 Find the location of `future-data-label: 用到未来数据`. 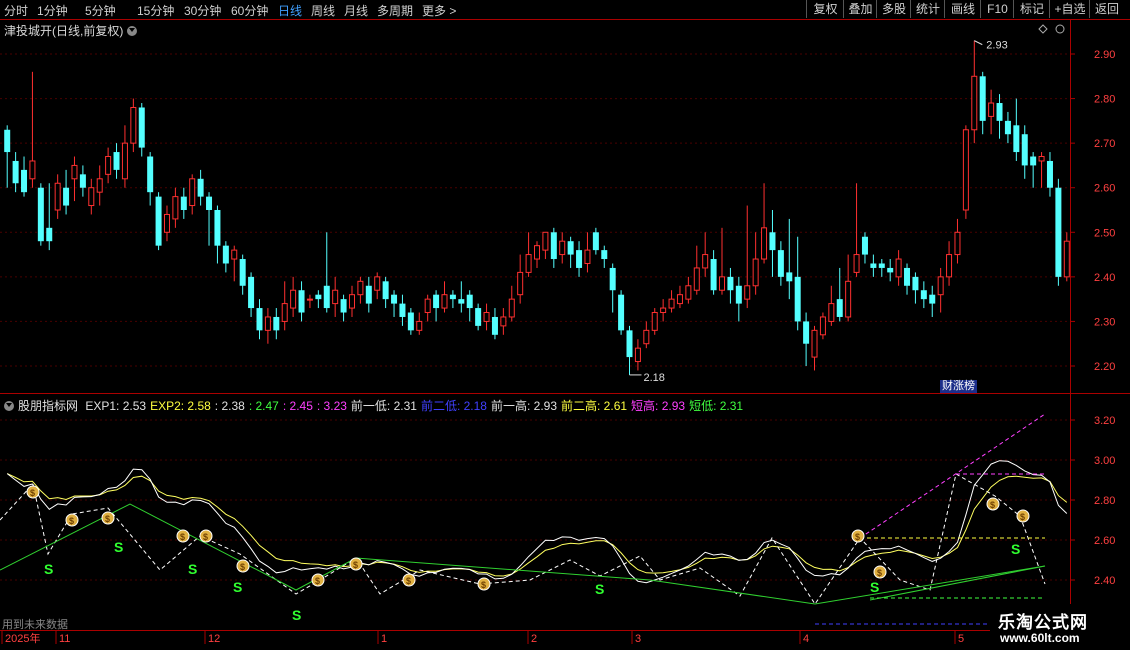

future-data-label: 用到未来数据 is located at coordinates (35, 625).